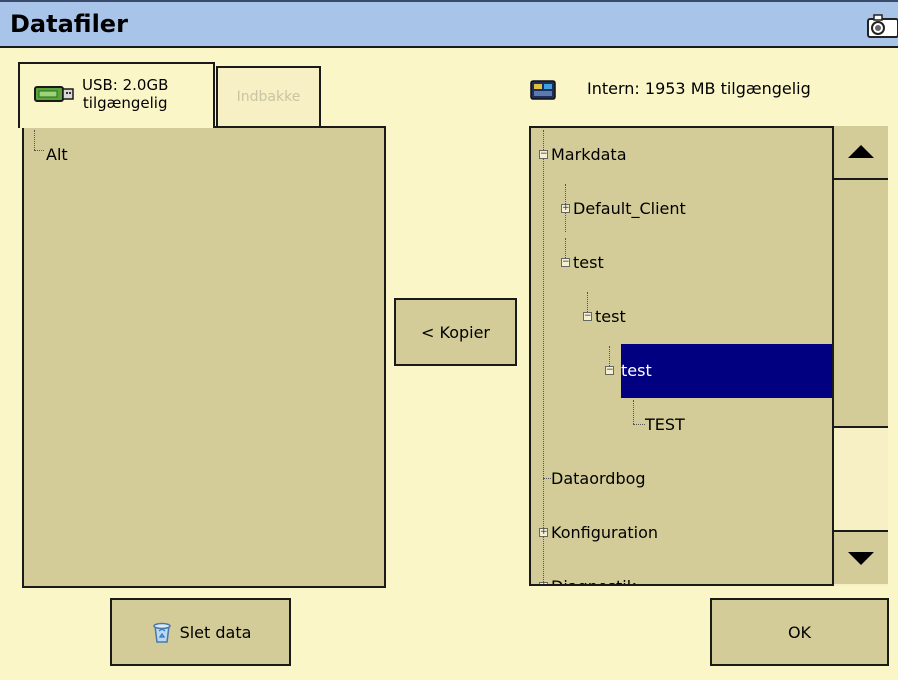  What do you see at coordinates (604, 532) in the screenshot?
I see `tree-item-konfiguration: Konfiguration` at bounding box center [604, 532].